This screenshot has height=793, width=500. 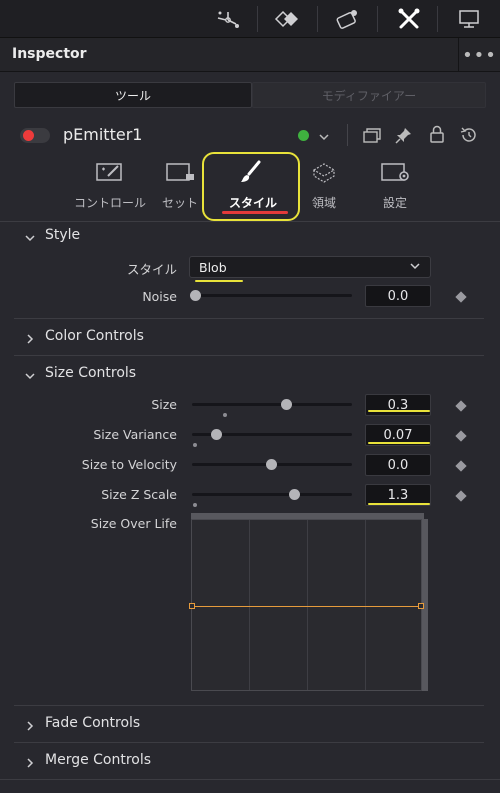 What do you see at coordinates (133, 523) in the screenshot?
I see `size-over-life-label: Size Over Life` at bounding box center [133, 523].